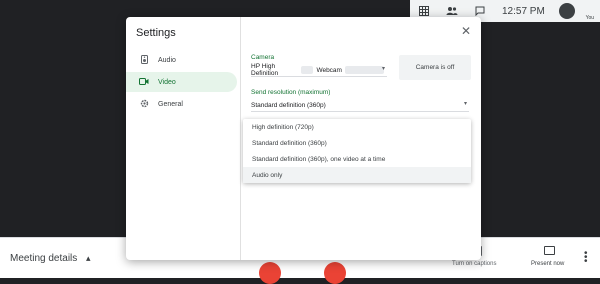 The image size is (600, 284). What do you see at coordinates (170, 104) in the screenshot?
I see `nav-label-general: General` at bounding box center [170, 104].